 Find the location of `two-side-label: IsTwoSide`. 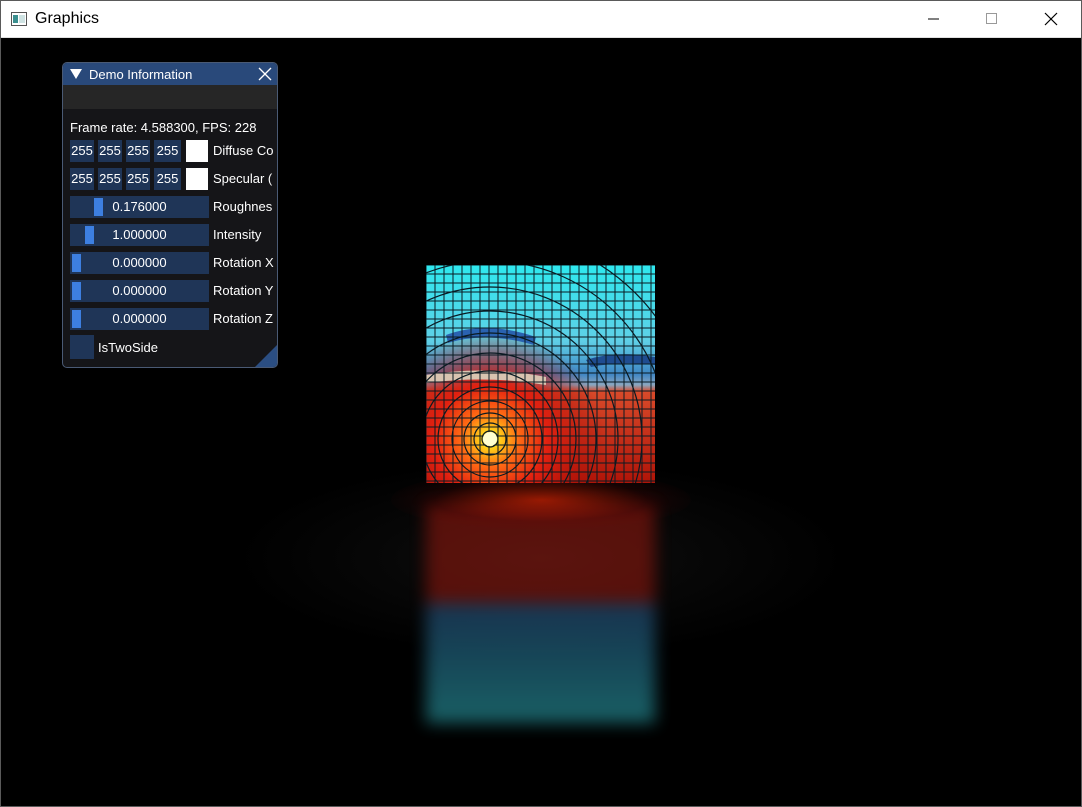

two-side-label: IsTwoSide is located at coordinates (128, 347).